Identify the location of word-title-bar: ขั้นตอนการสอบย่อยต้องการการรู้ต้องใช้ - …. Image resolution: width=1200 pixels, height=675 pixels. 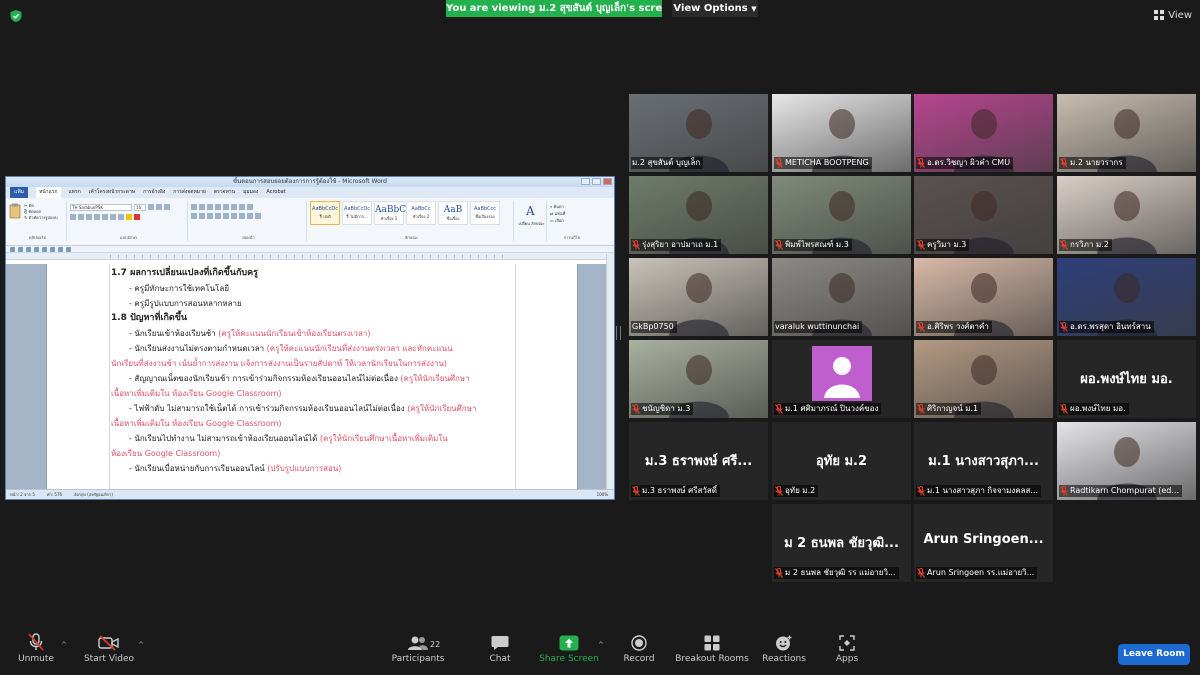
(310, 182).